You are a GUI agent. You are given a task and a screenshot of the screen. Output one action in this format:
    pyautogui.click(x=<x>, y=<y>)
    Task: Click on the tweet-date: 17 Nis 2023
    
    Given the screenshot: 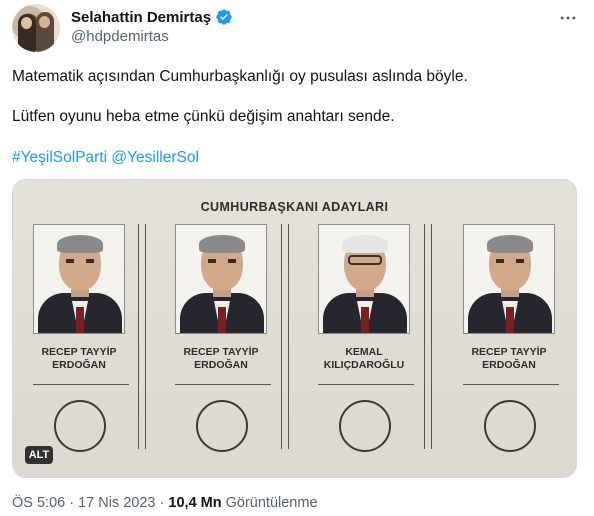 What is the action you would take?
    pyautogui.click(x=116, y=503)
    